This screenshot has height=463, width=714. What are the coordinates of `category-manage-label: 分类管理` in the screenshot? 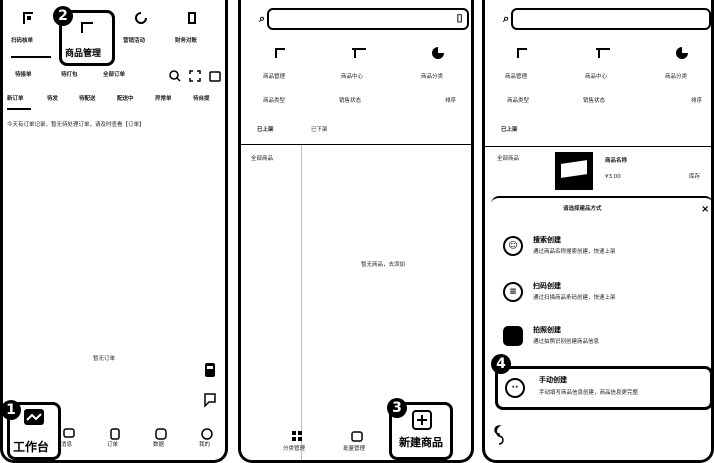 It's located at (294, 449).